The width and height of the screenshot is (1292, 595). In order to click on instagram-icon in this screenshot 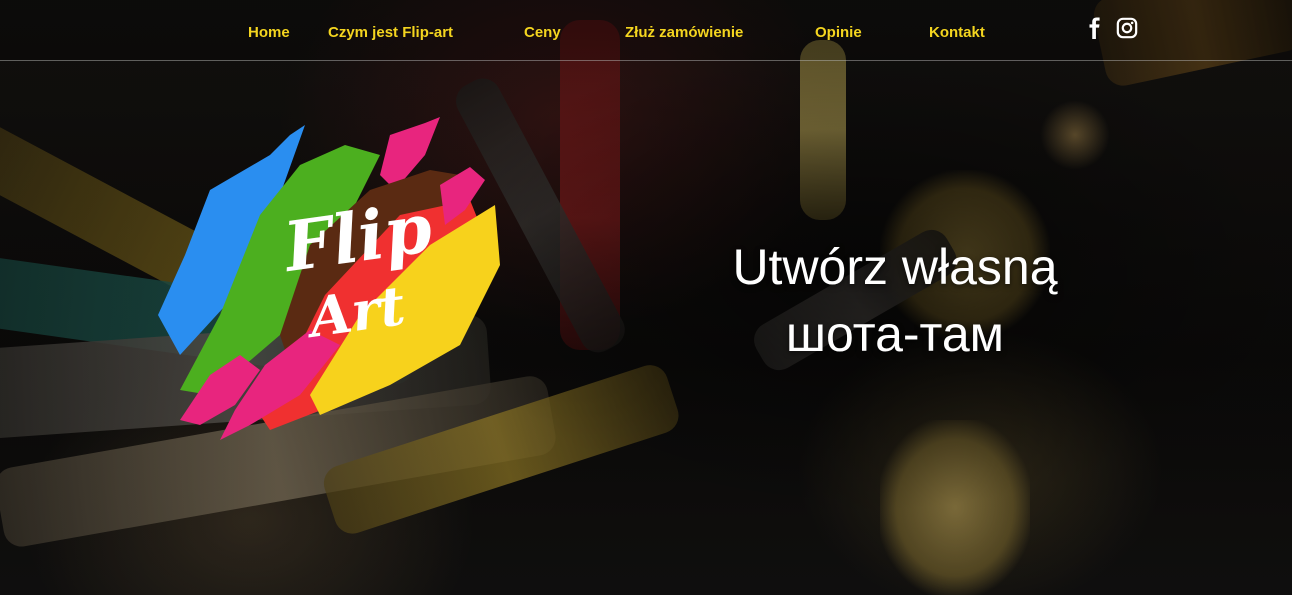, I will do `click(1127, 28)`.